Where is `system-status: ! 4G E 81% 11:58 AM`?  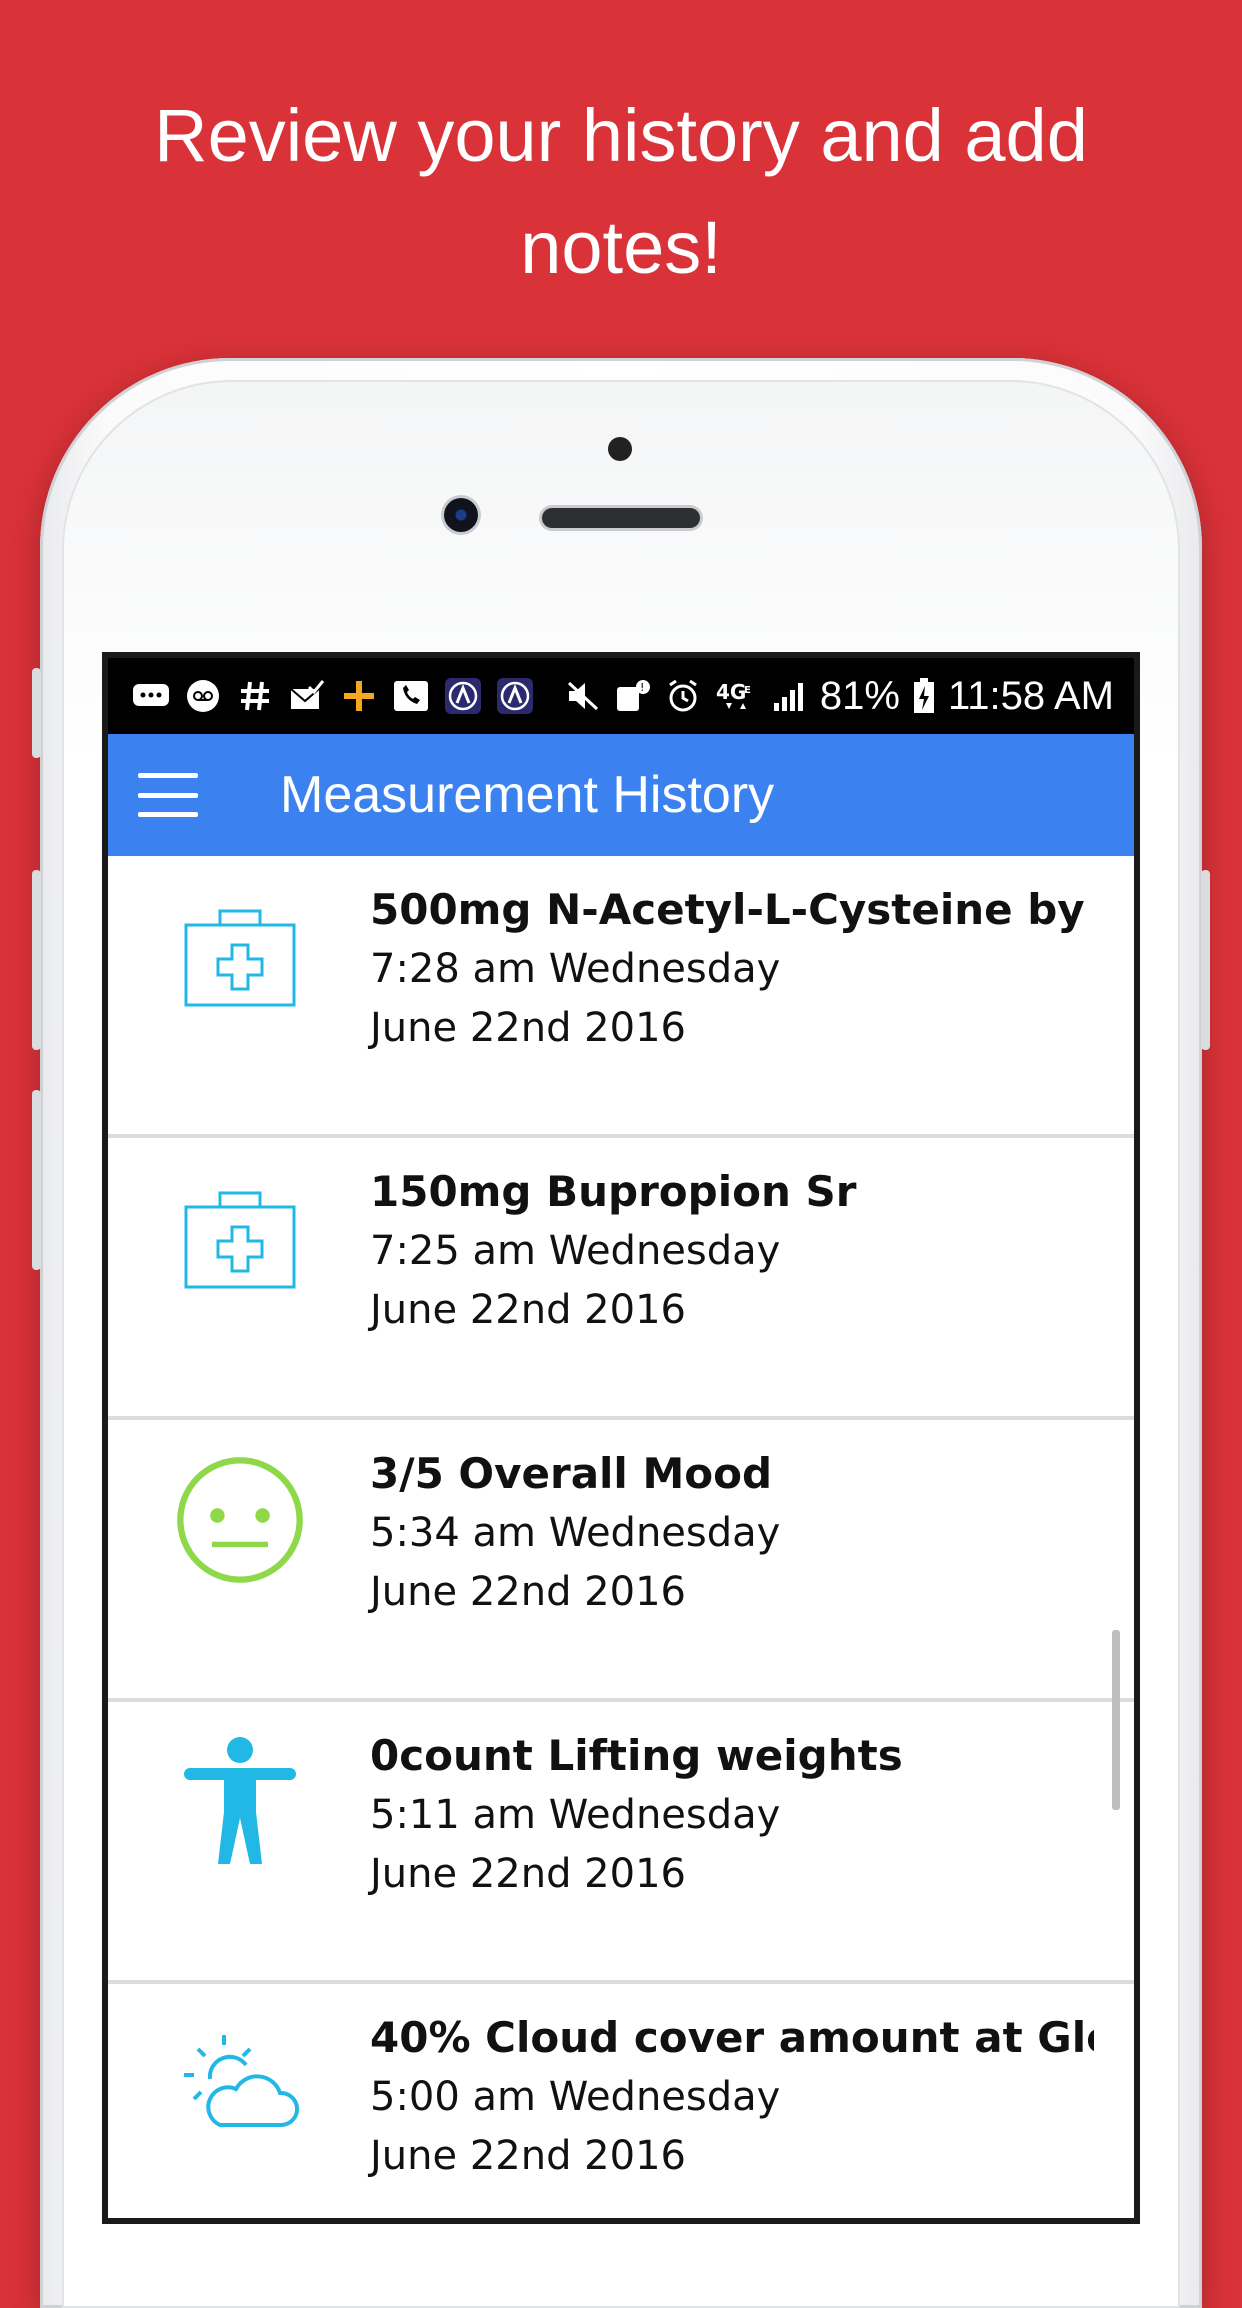 system-status: ! 4G E 81% 11:58 AM is located at coordinates (839, 696).